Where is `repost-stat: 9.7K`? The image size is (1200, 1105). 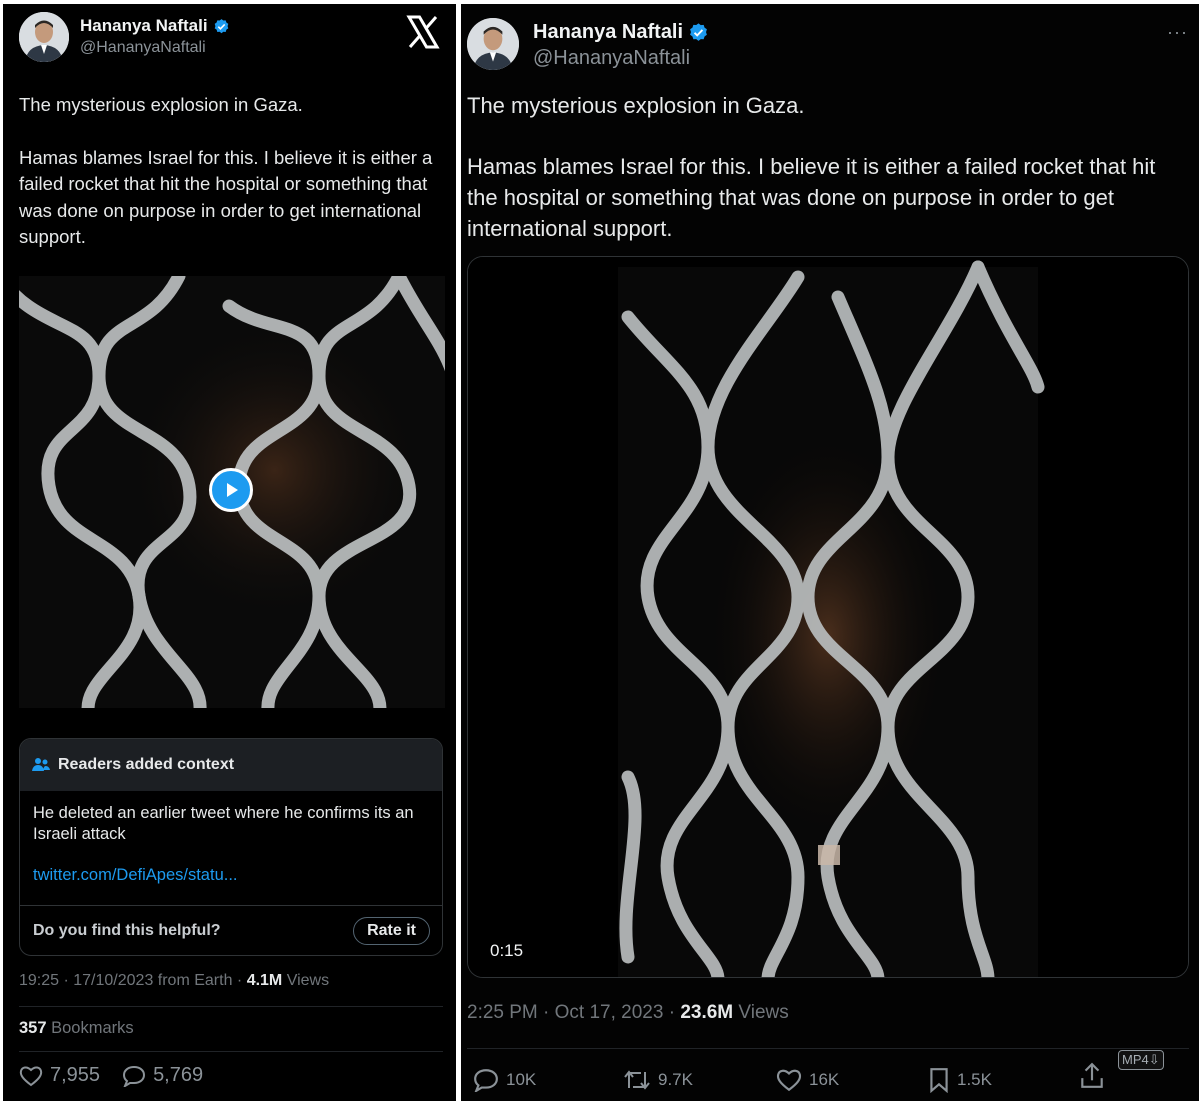
repost-stat: 9.7K is located at coordinates (658, 1080).